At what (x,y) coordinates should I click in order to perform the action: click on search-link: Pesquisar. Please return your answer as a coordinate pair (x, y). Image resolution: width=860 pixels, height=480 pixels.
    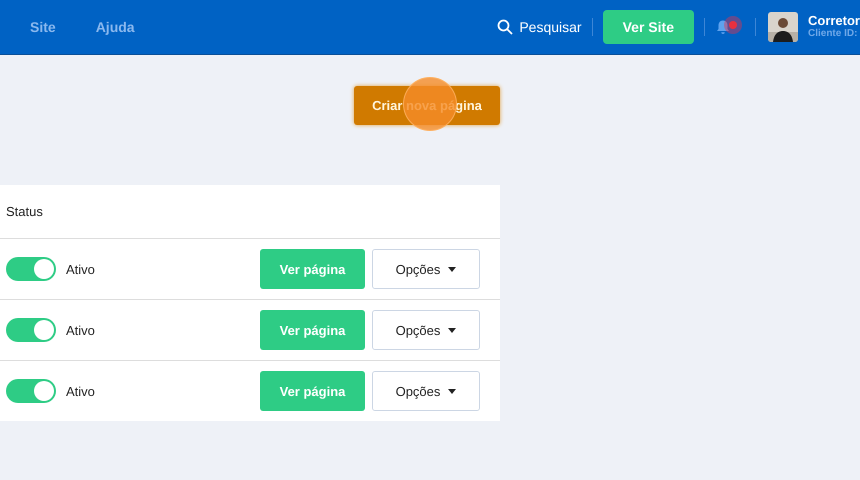
    Looking at the image, I should click on (539, 27).